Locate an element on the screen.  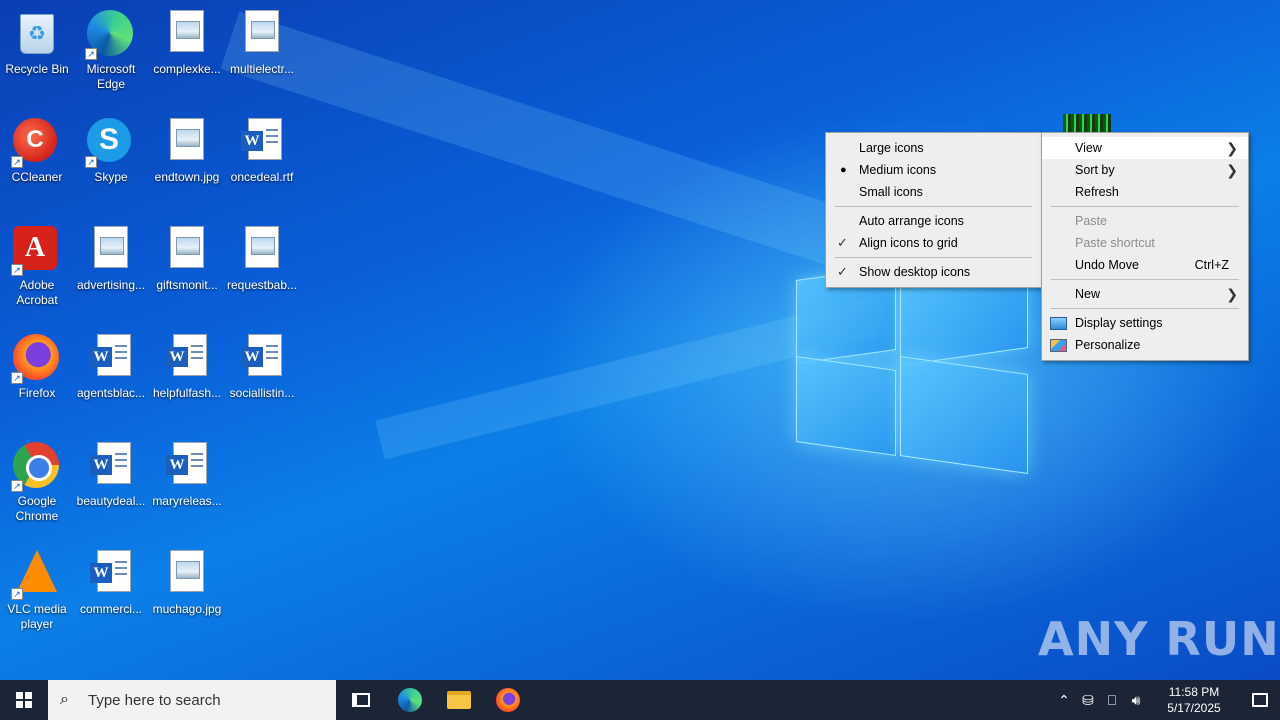
taskbar-firefox-button is located at coordinates (507, 700).